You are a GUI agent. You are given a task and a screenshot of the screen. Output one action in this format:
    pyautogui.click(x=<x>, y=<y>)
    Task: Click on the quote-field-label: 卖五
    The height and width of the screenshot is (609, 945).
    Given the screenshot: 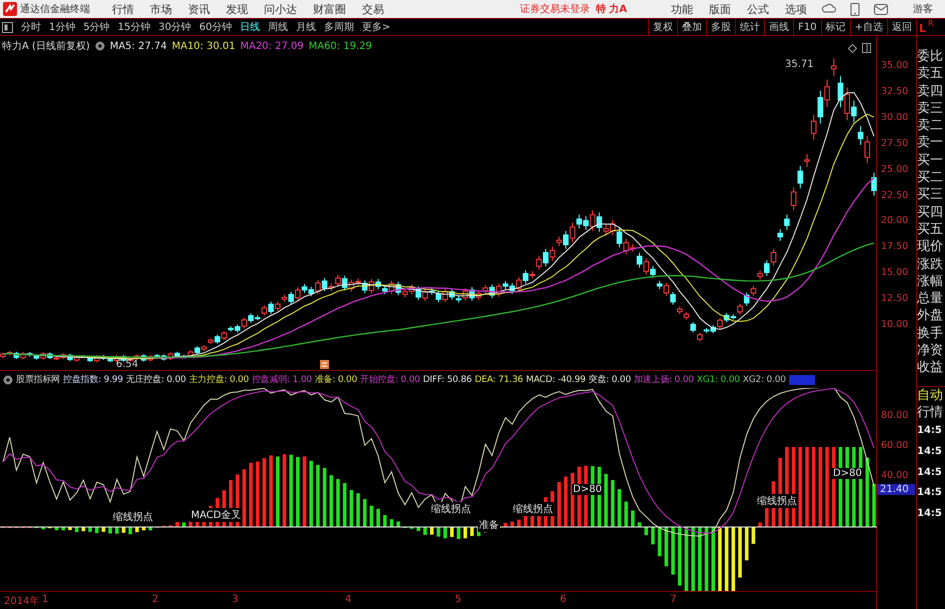 What is the action you would take?
    pyautogui.click(x=930, y=74)
    